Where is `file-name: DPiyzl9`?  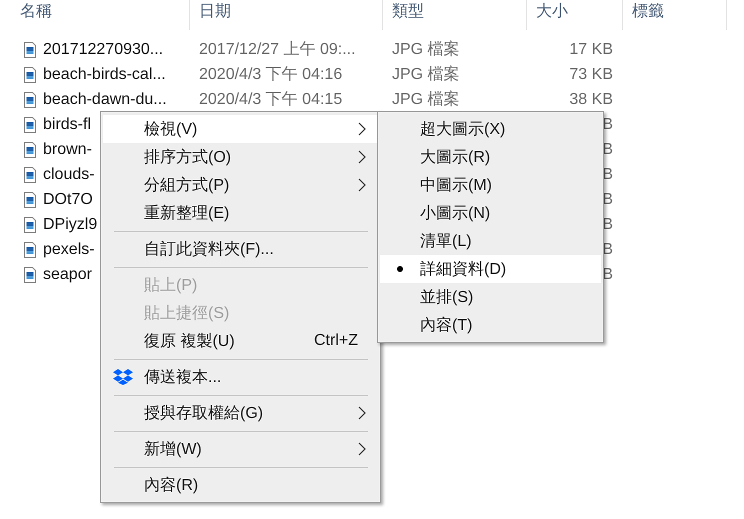
file-name: DPiyzl9 is located at coordinates (70, 225).